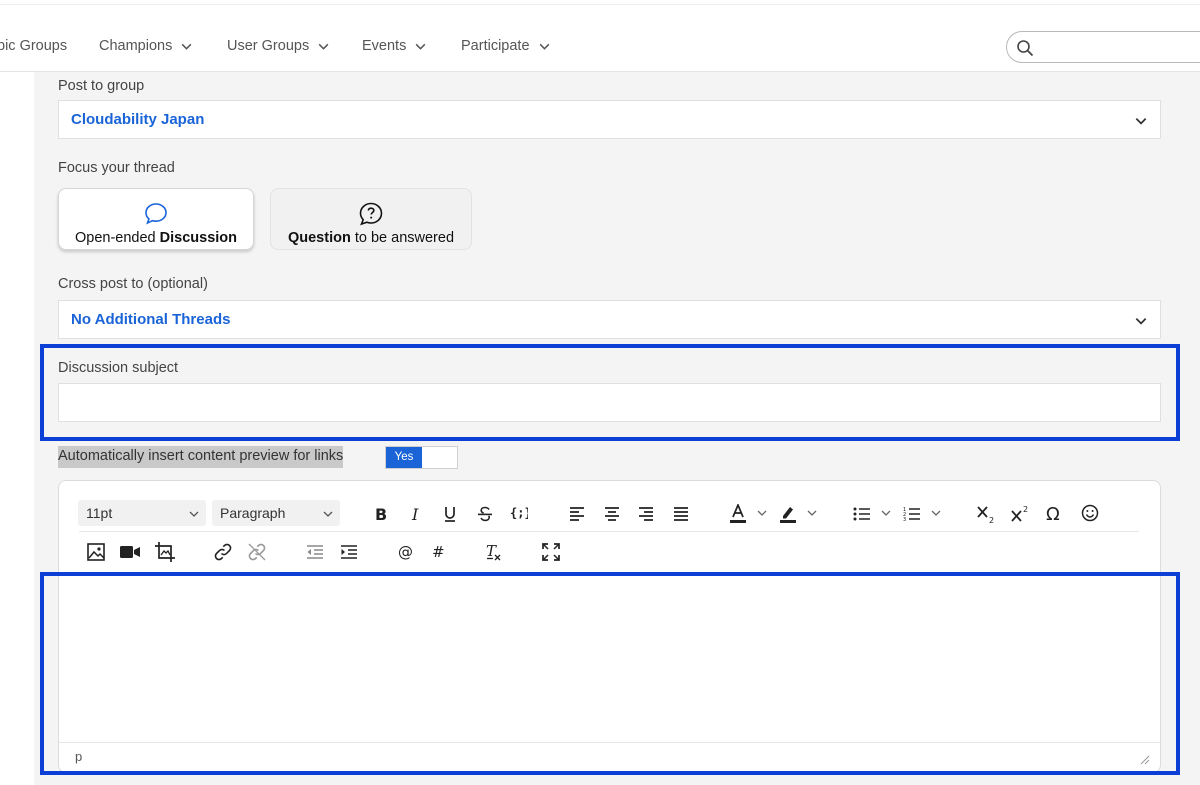  What do you see at coordinates (133, 284) in the screenshot?
I see `cross-post-label: Cross post to (optional)` at bounding box center [133, 284].